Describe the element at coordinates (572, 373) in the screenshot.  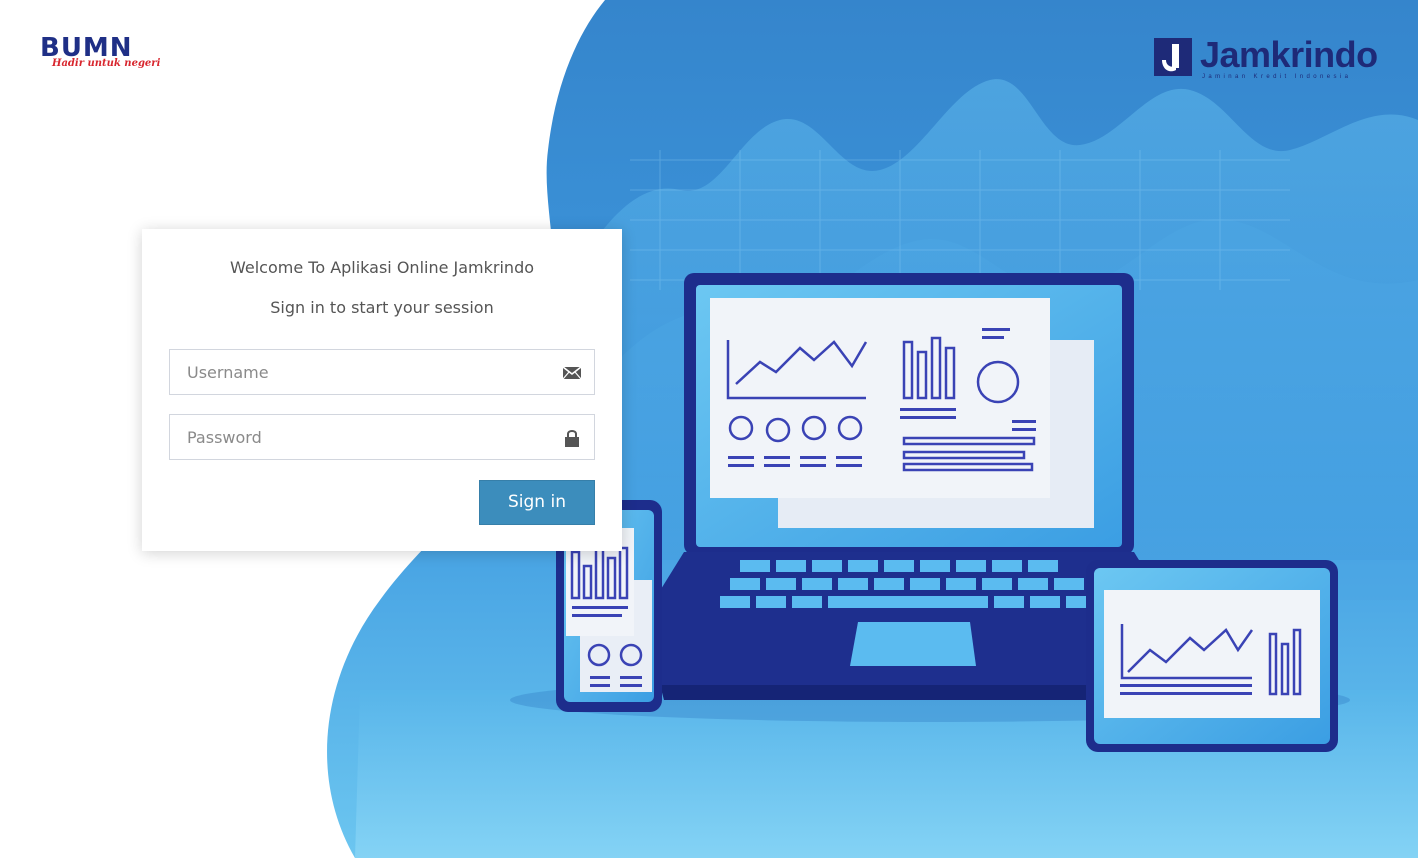
I see `envelope-icon` at that location.